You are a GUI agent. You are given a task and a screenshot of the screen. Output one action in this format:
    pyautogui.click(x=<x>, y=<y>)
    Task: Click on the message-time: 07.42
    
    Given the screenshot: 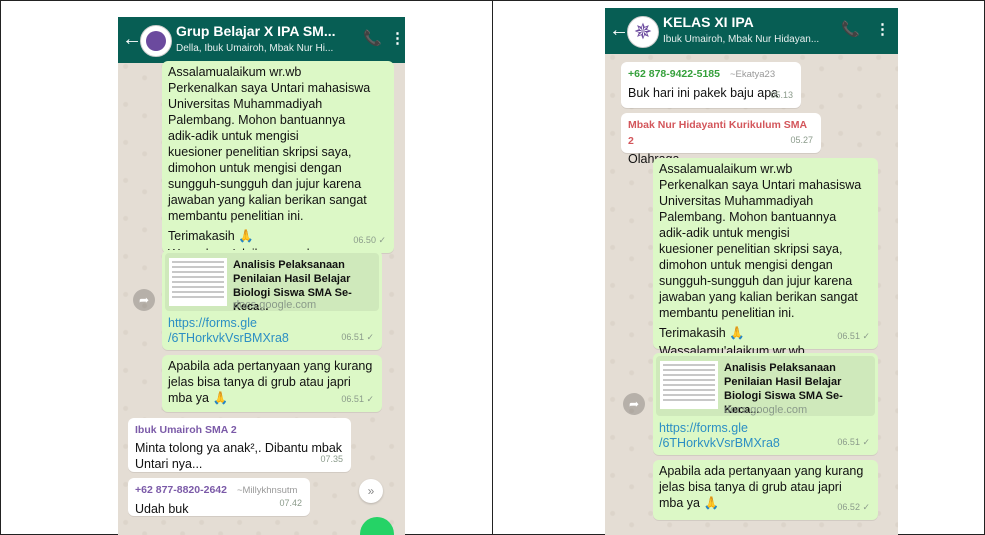 What is the action you would take?
    pyautogui.click(x=290, y=503)
    